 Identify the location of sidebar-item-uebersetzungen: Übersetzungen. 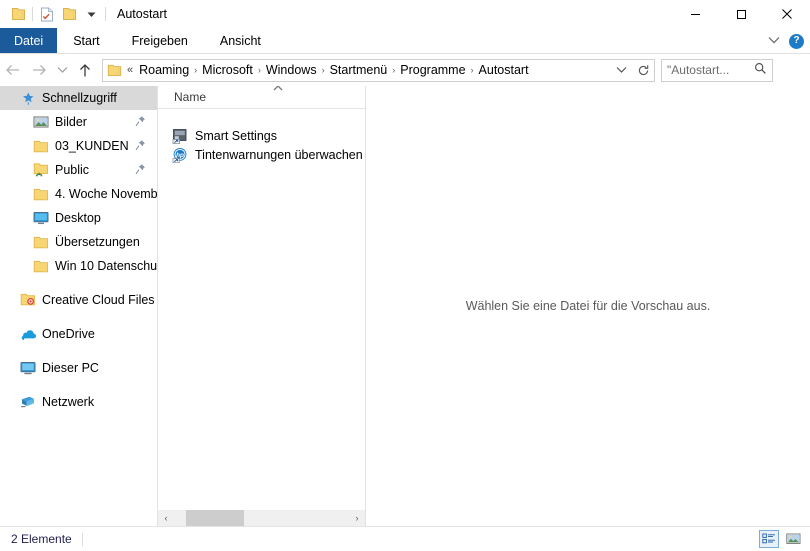
(78, 242).